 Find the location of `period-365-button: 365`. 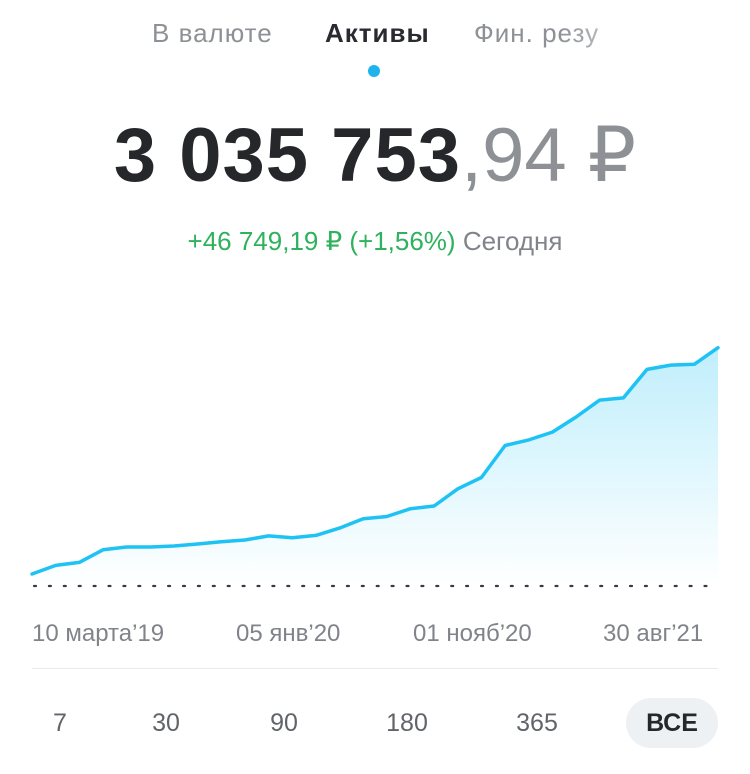

period-365-button: 365 is located at coordinates (537, 723).